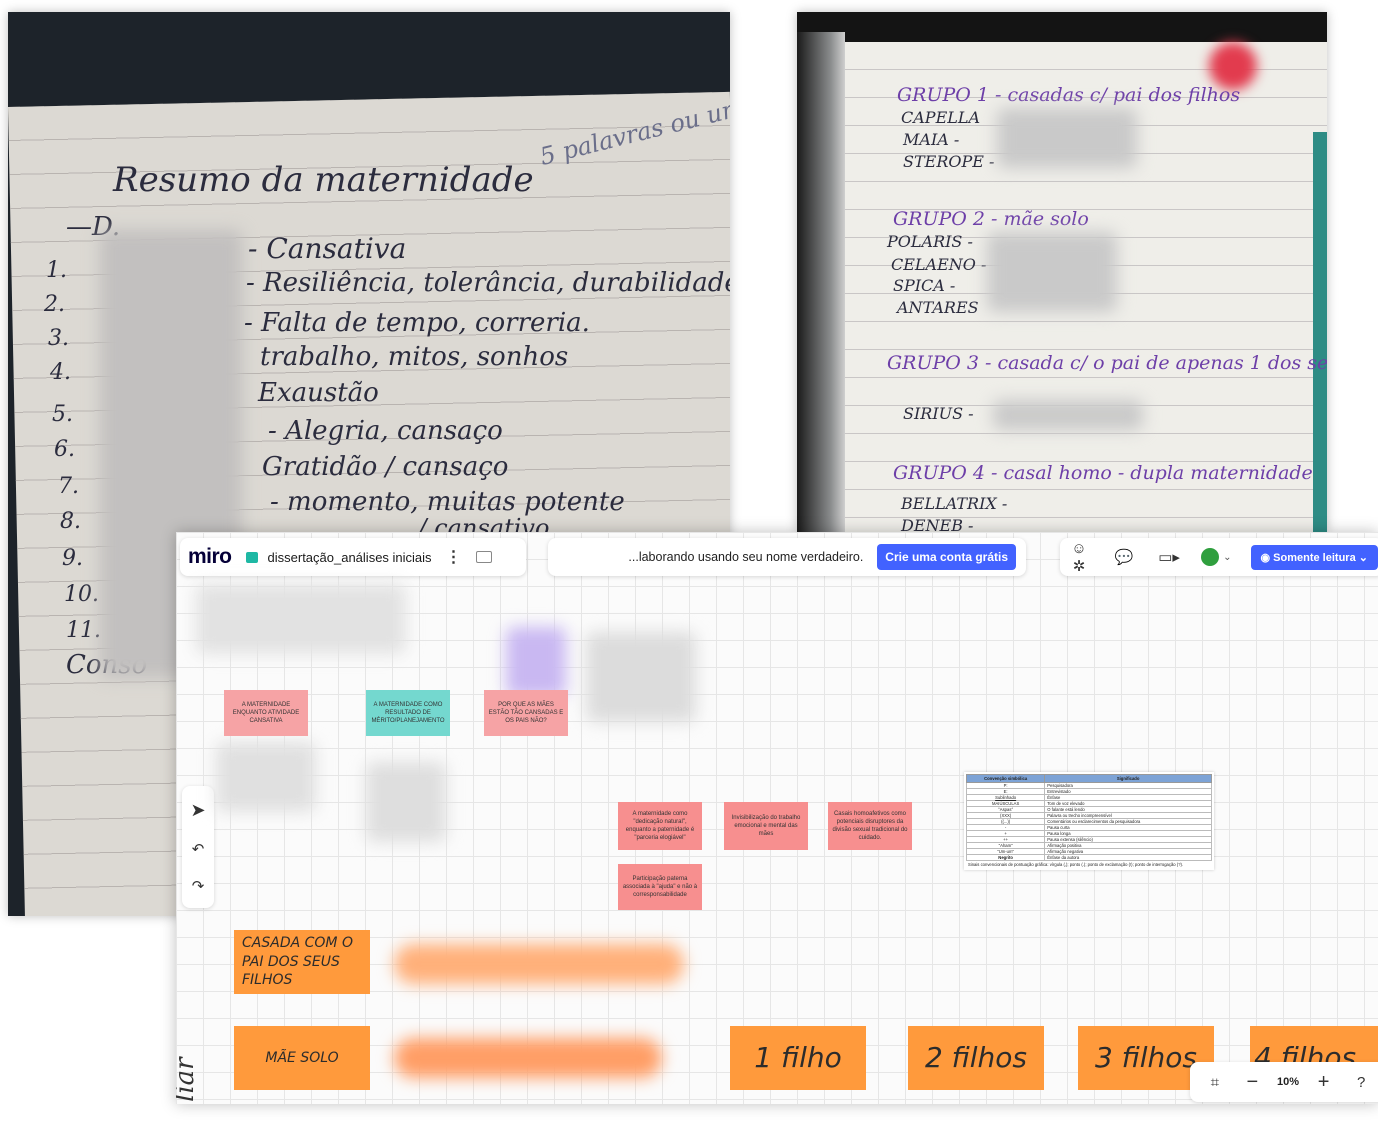 The width and height of the screenshot is (1378, 1140). Describe the element at coordinates (1215, 1082) in the screenshot. I see `fit-to-screen-icon: ⌗` at that location.